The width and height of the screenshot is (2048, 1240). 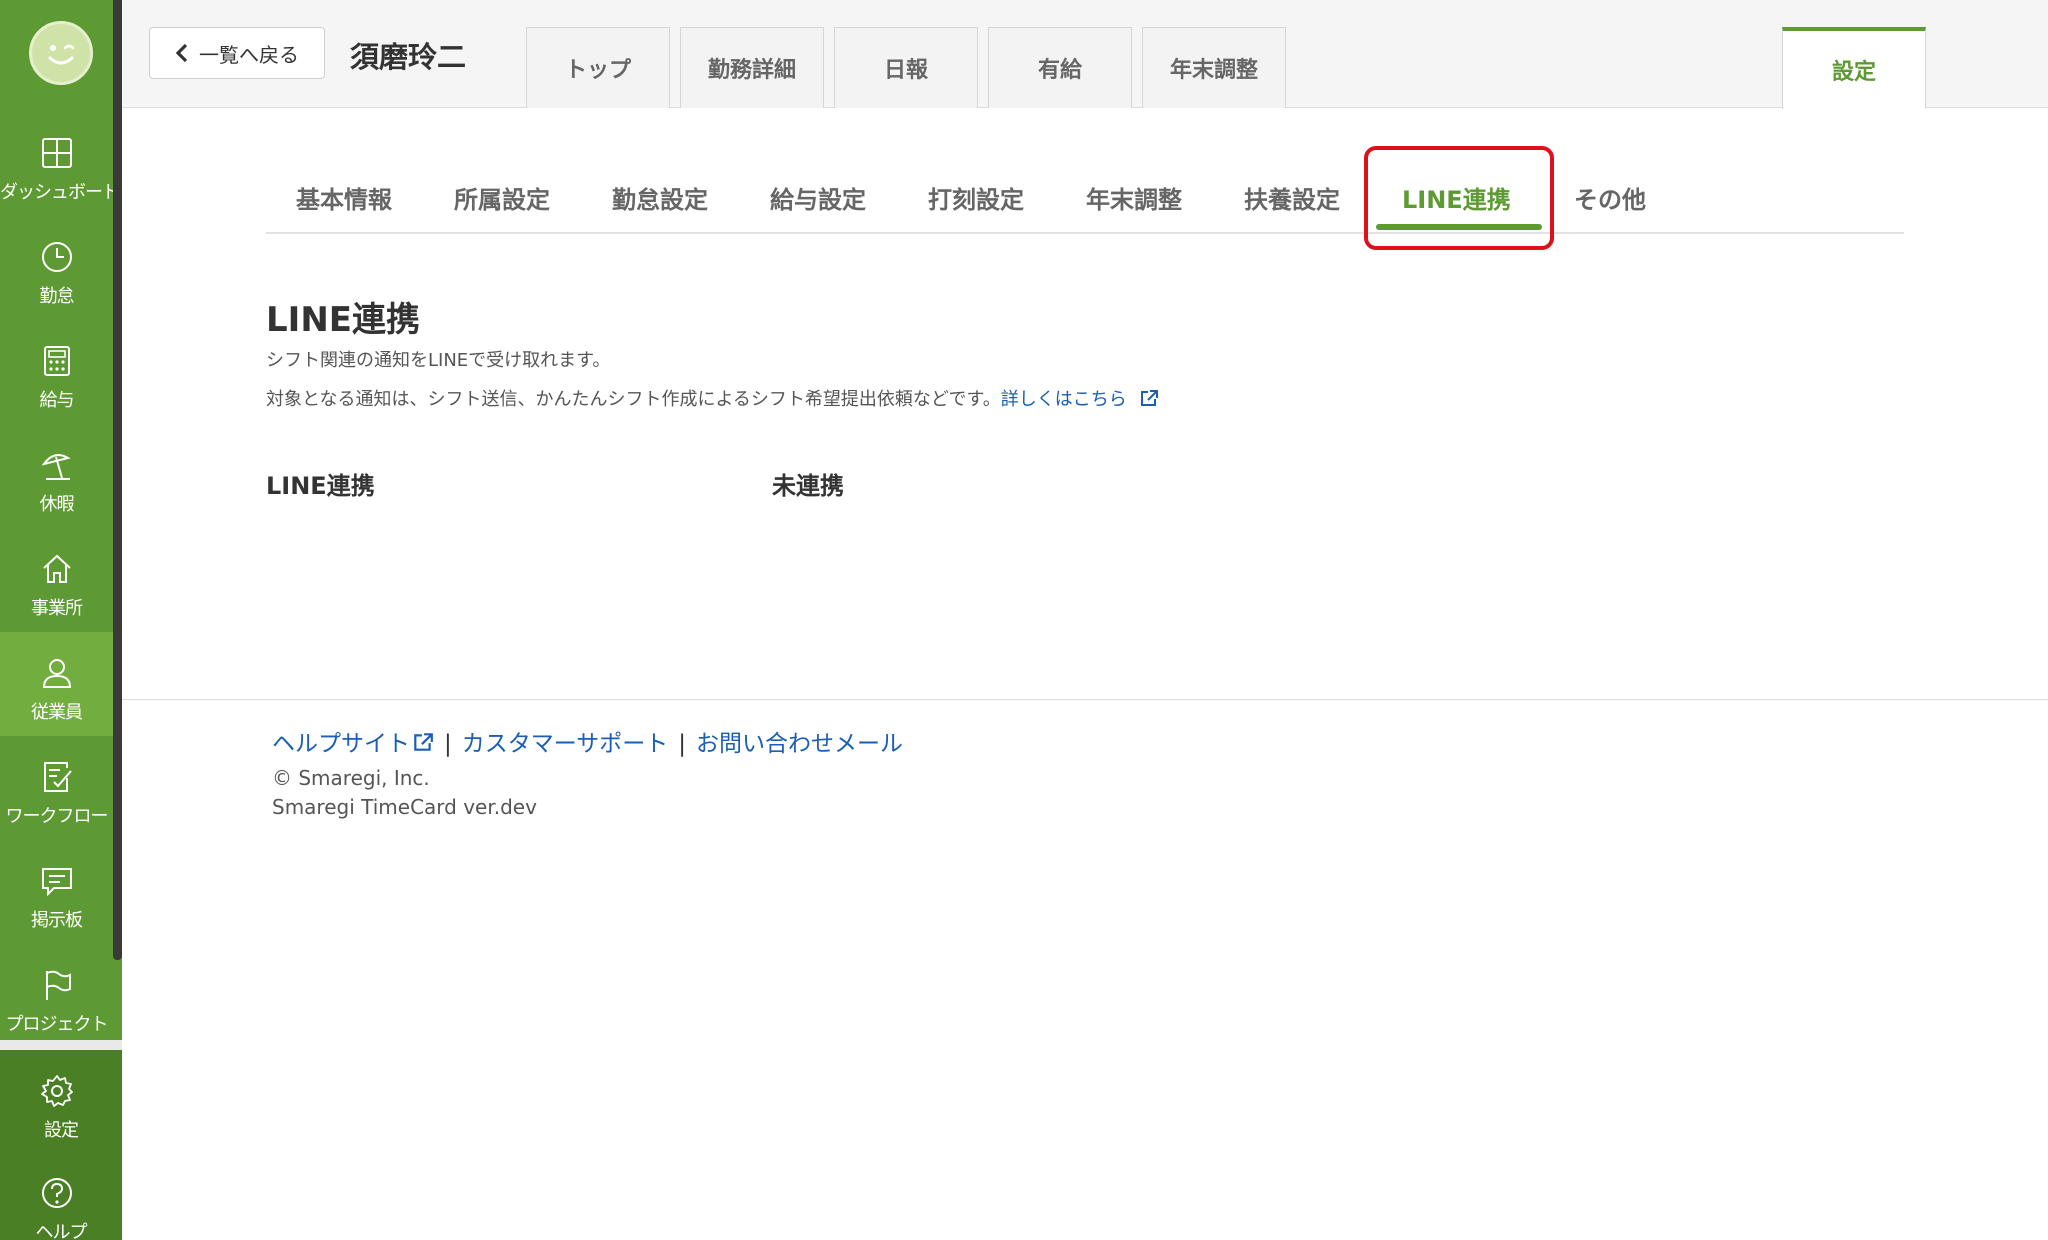 I want to click on subtab-attendance: 勤怠設定, so click(x=660, y=197).